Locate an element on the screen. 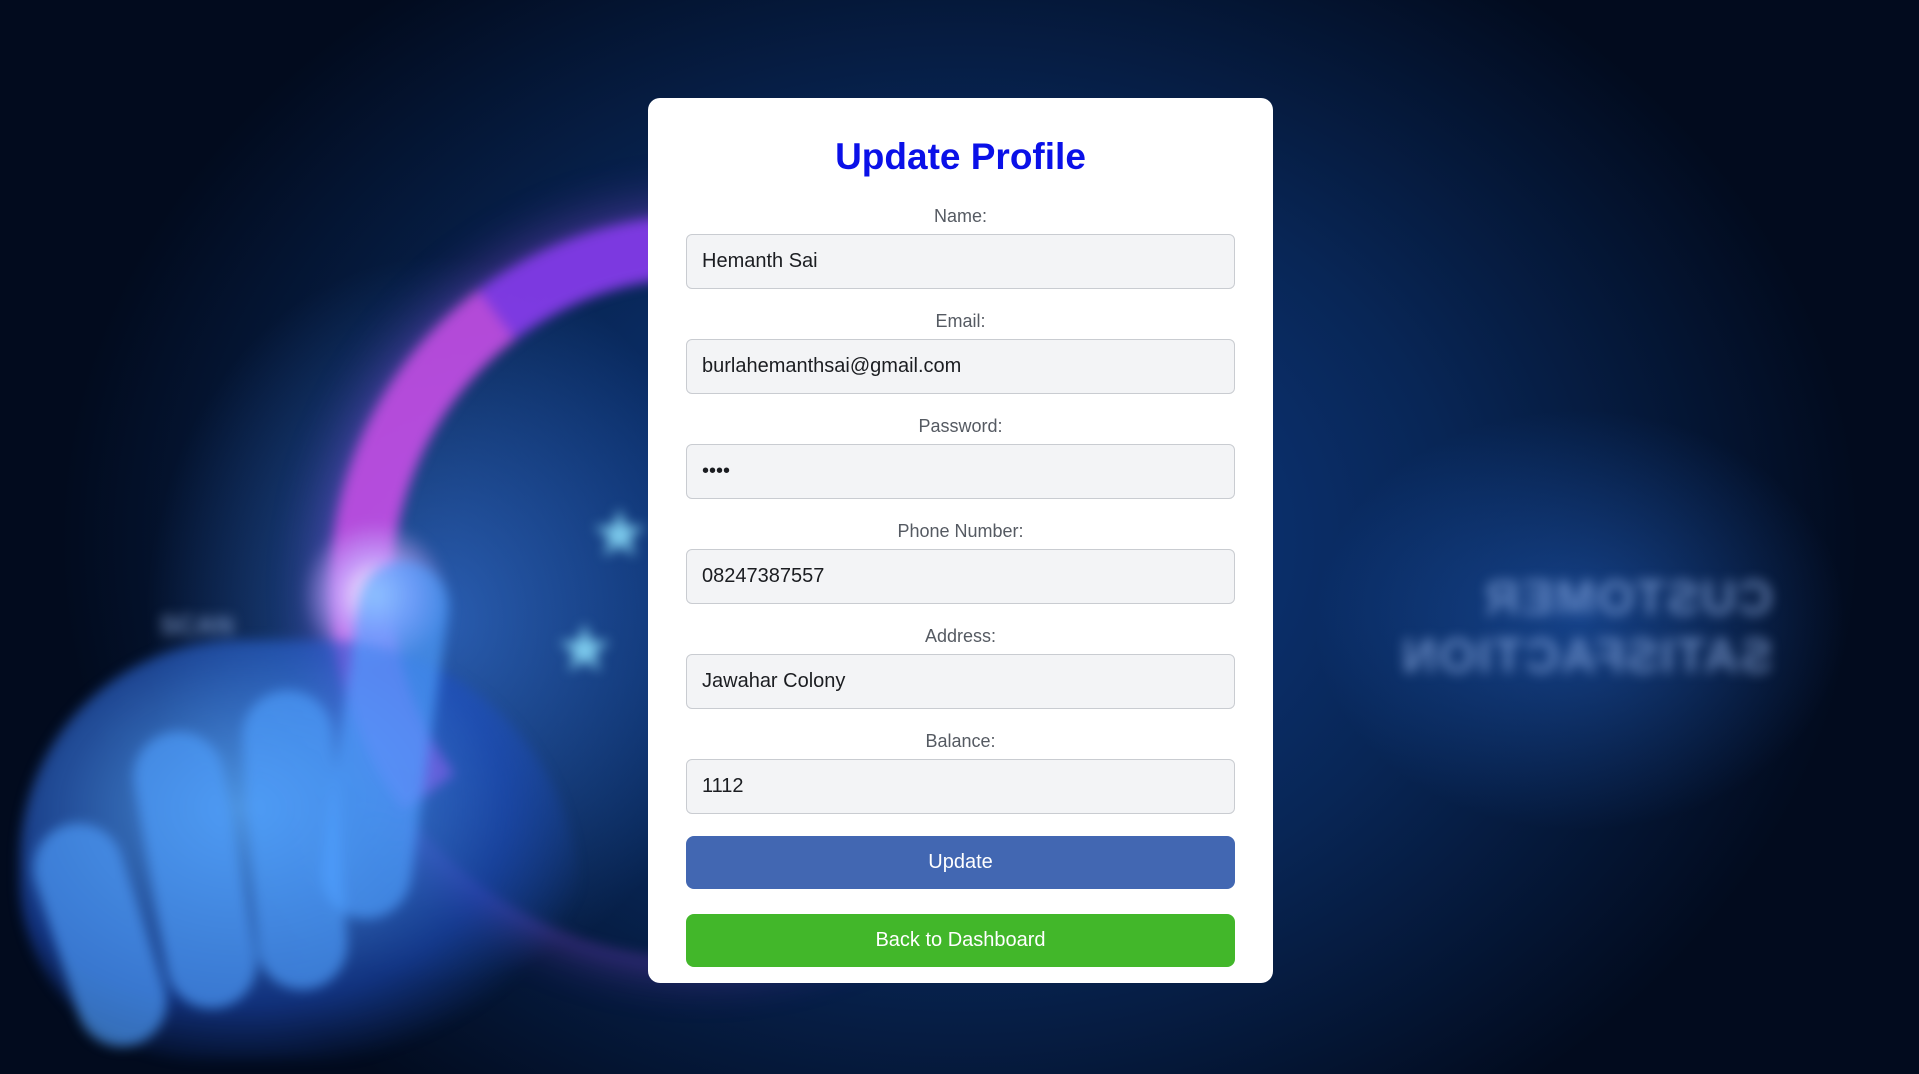 Image resolution: width=1919 pixels, height=1074 pixels. background-mirrored-text: CUSTOMER SATISFACTION is located at coordinates (1586, 627).